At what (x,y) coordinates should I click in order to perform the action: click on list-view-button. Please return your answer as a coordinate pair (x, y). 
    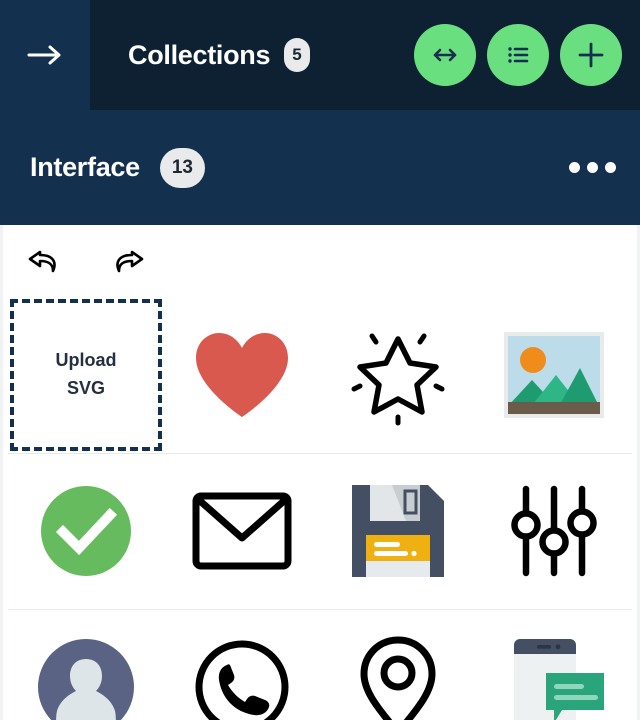
    Looking at the image, I should click on (518, 55).